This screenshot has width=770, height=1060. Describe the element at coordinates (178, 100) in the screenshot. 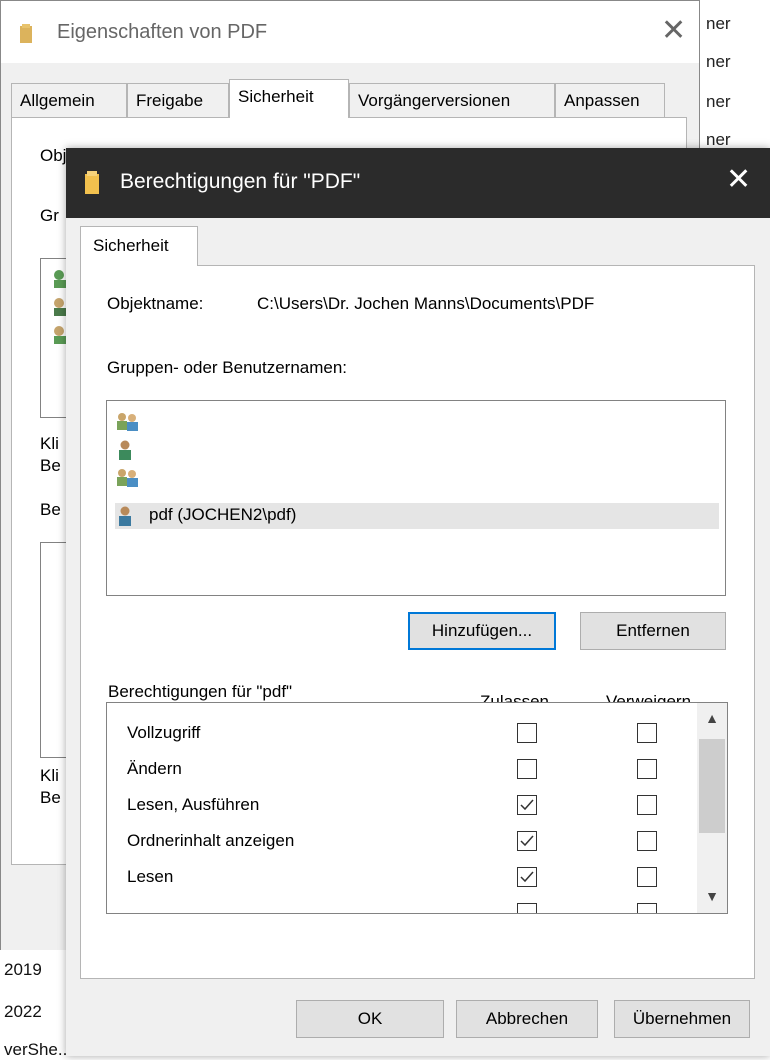

I see `tab-freigabe: Freigabe` at that location.